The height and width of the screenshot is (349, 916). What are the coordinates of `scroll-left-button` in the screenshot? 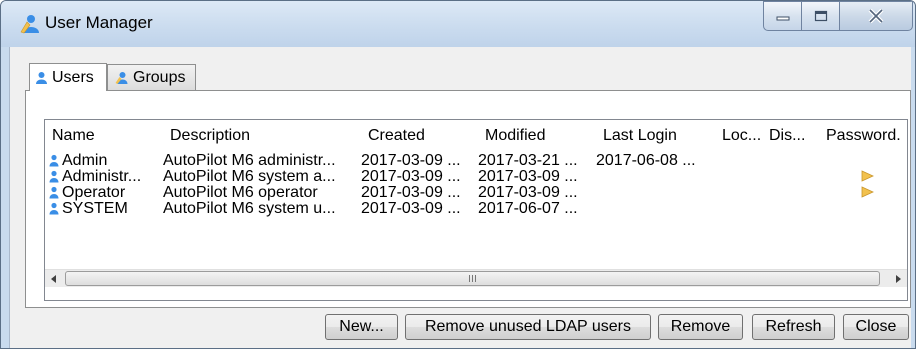 It's located at (54, 279).